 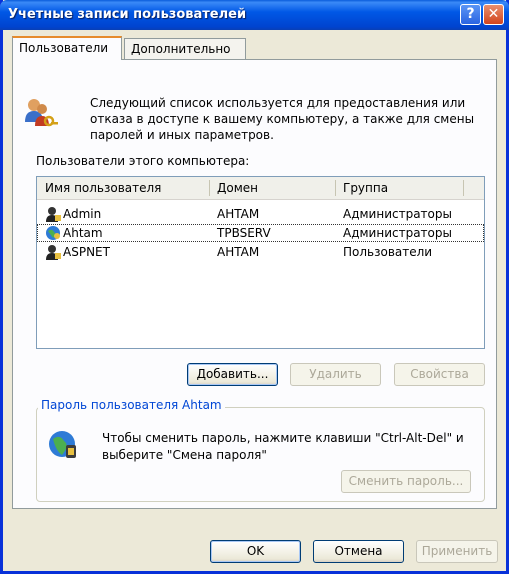 I want to click on table-row: ASPNET AHTAM Пользователи, so click(x=260, y=252).